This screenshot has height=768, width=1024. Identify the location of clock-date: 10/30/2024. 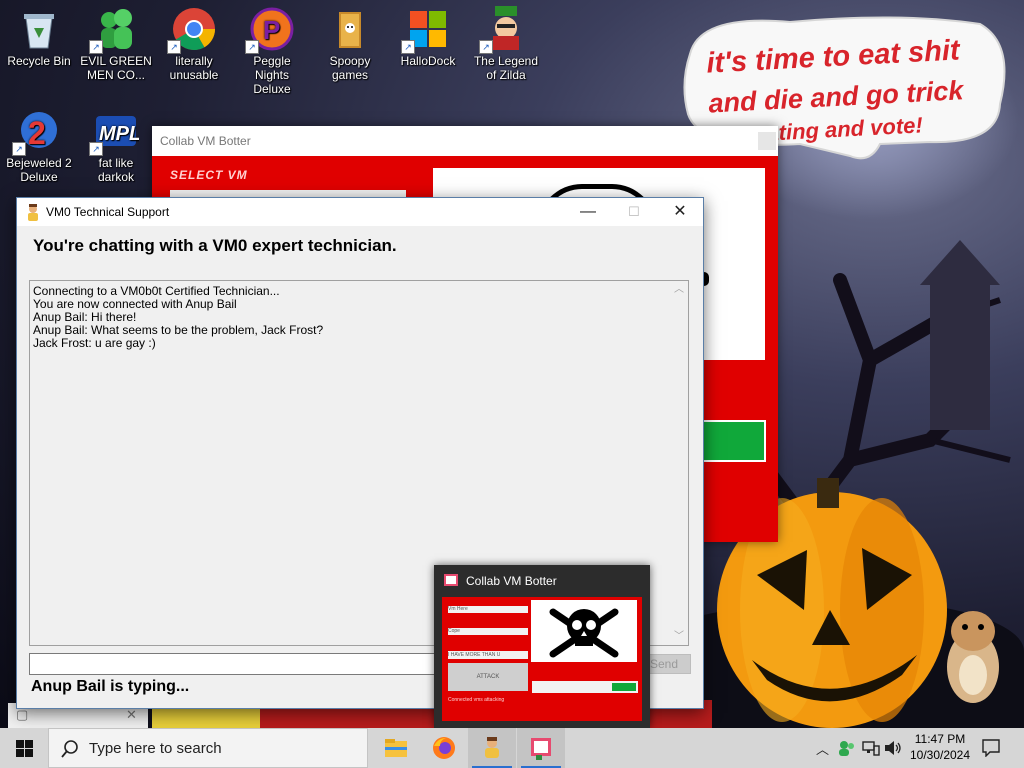
(940, 755).